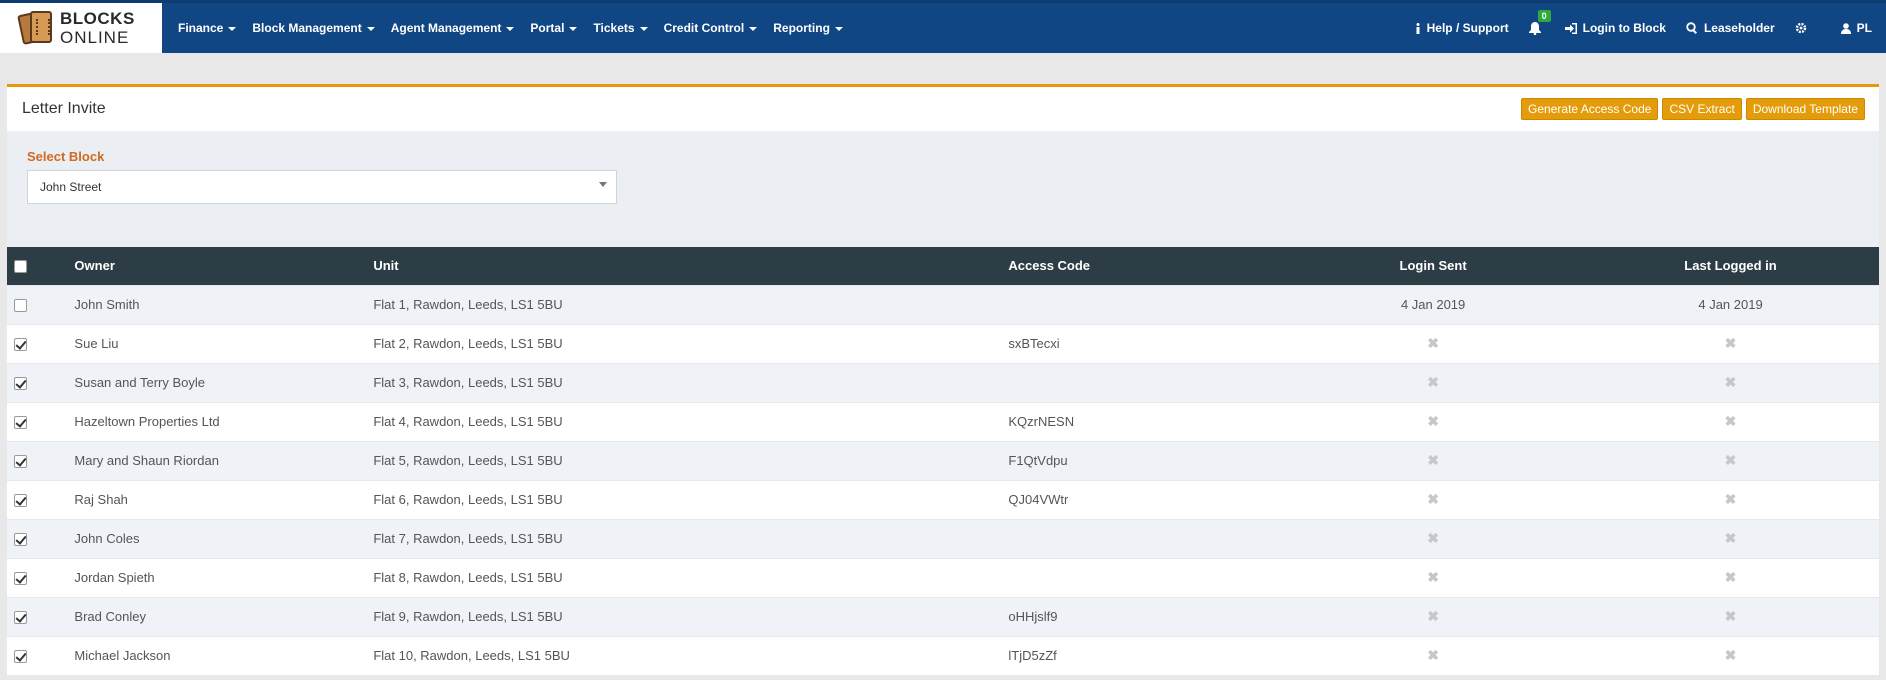 This screenshot has height=680, width=1886. I want to click on select-all-checkbox, so click(20, 267).